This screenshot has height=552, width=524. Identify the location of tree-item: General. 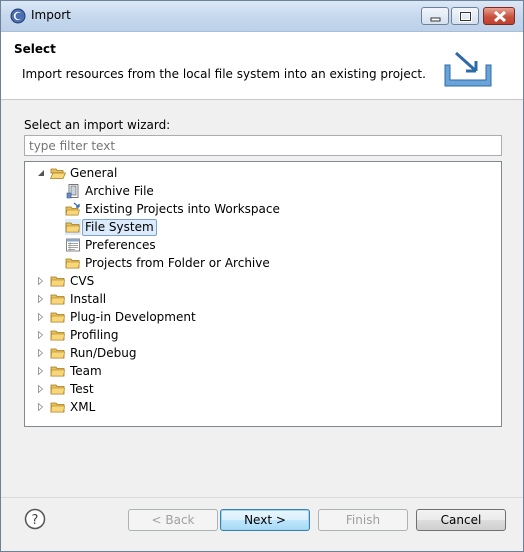
(76, 173).